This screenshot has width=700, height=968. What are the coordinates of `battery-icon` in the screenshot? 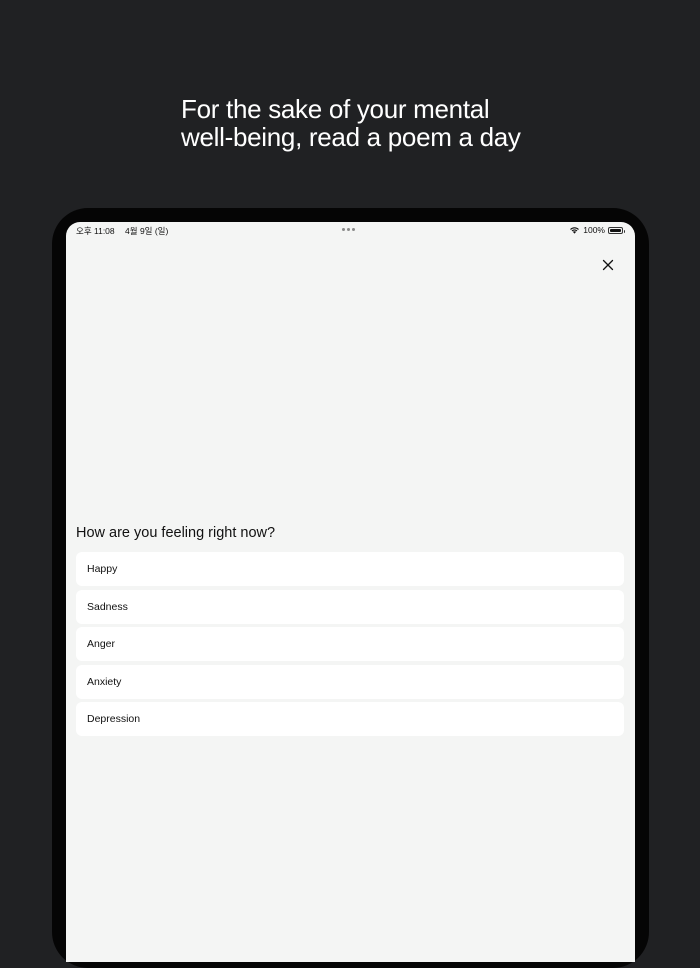 It's located at (616, 230).